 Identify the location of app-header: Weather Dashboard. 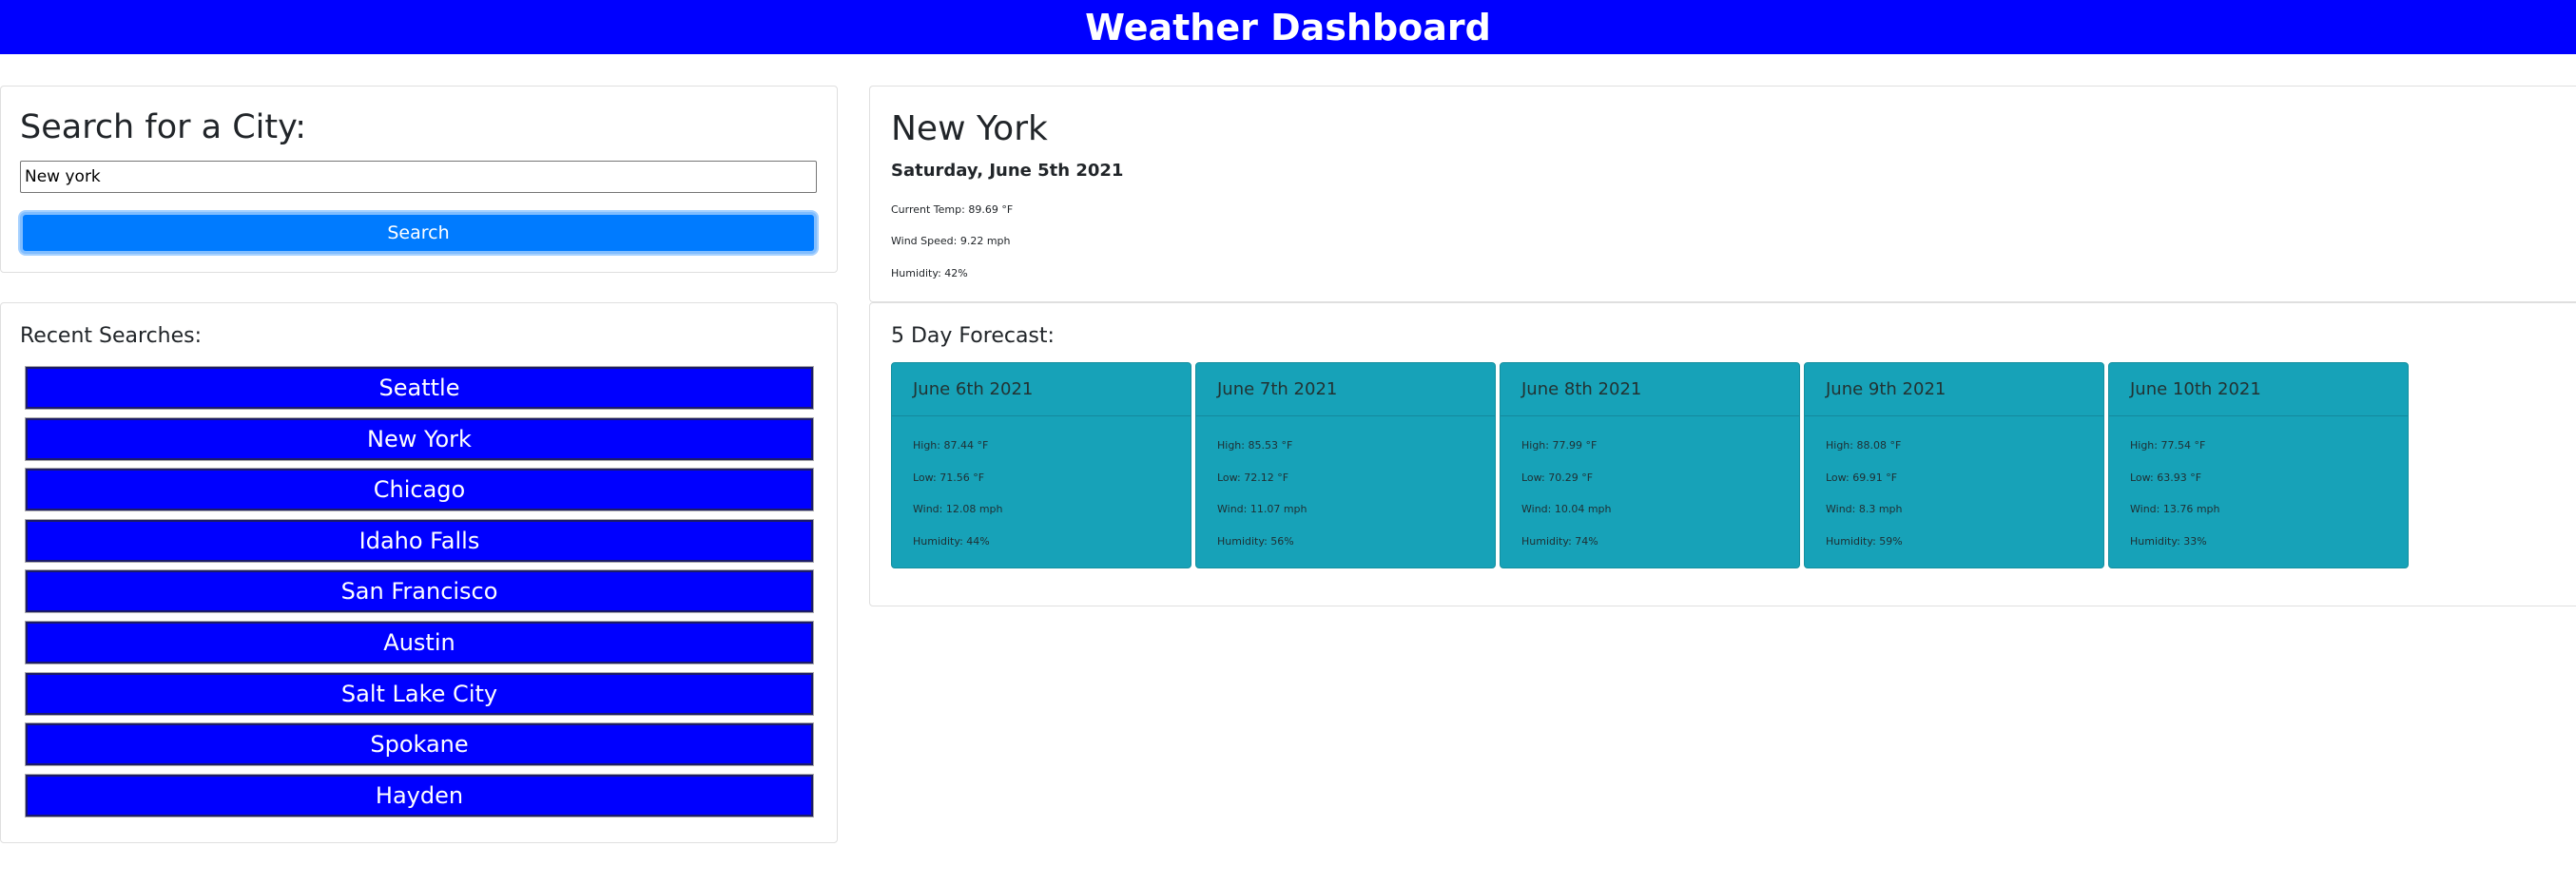
(1288, 27).